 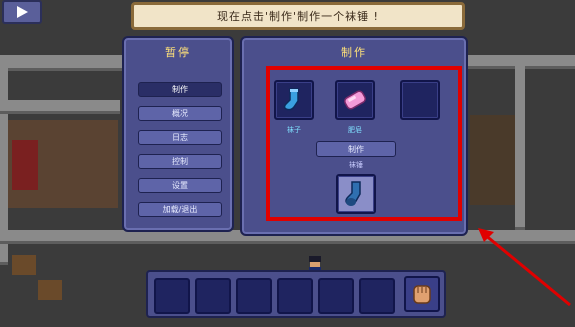 What do you see at coordinates (356, 149) in the screenshot?
I see `craft-button: 制作` at bounding box center [356, 149].